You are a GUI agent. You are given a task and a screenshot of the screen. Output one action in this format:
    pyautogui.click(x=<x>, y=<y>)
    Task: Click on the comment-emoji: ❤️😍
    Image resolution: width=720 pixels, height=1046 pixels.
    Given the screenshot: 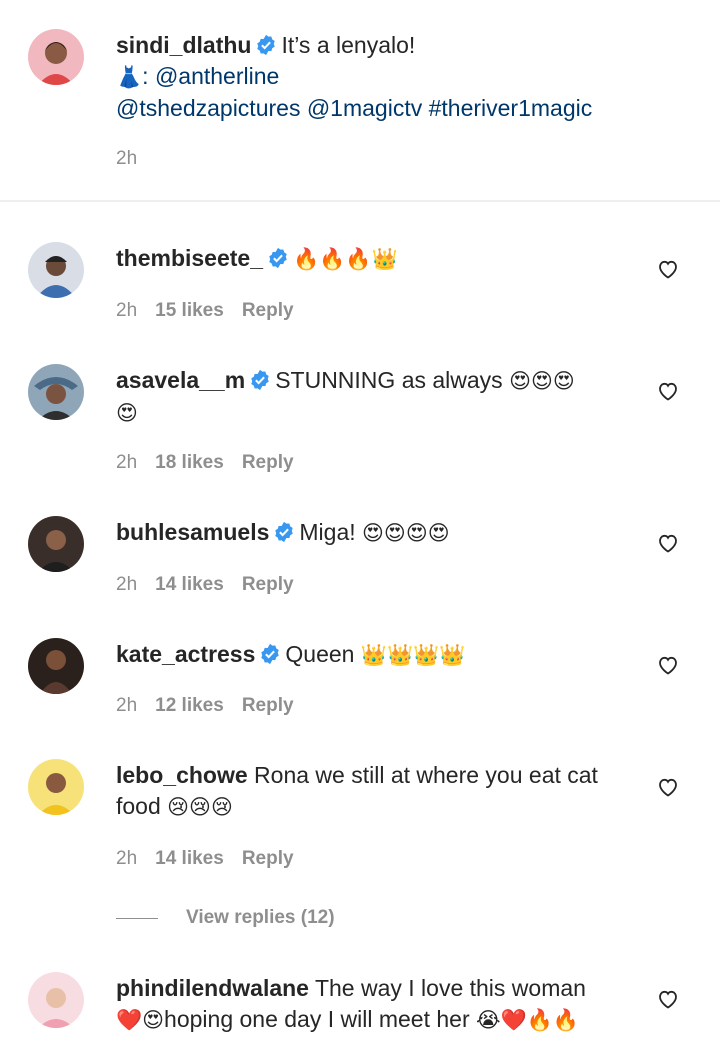 What is the action you would take?
    pyautogui.click(x=140, y=1020)
    